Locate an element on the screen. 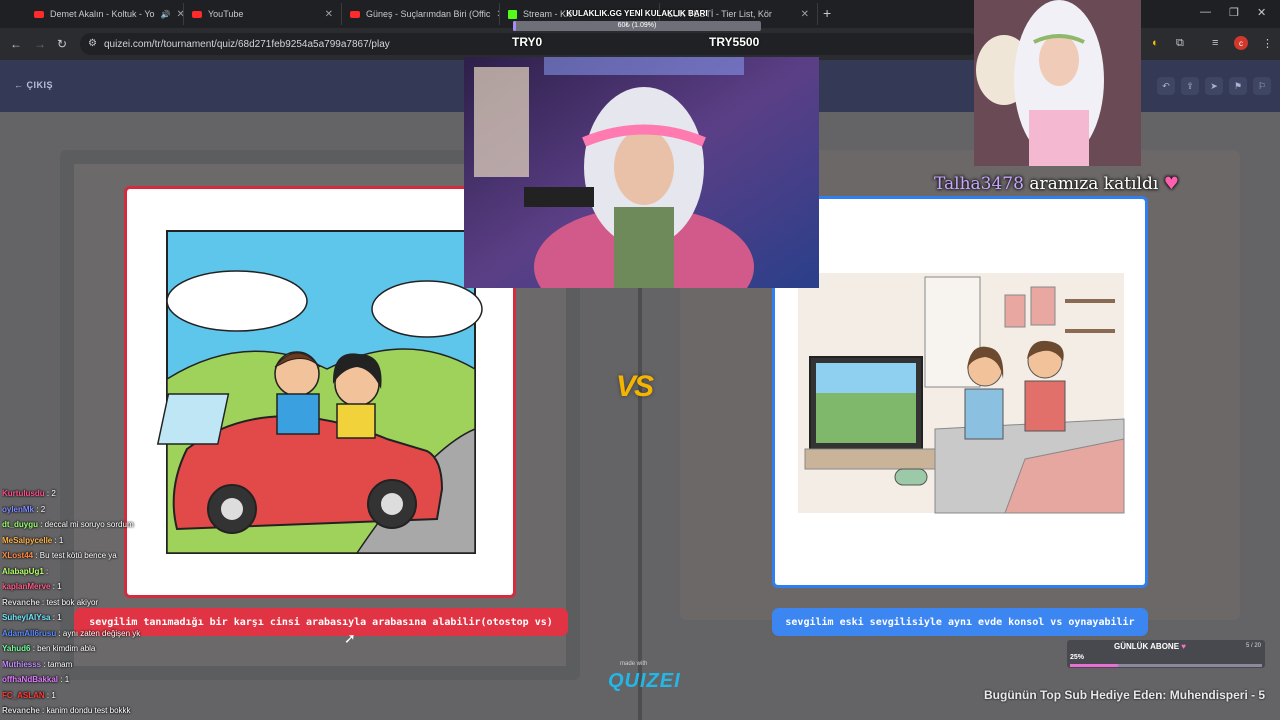  browser-menu-icon: ⋮ is located at coordinates (1267, 43).